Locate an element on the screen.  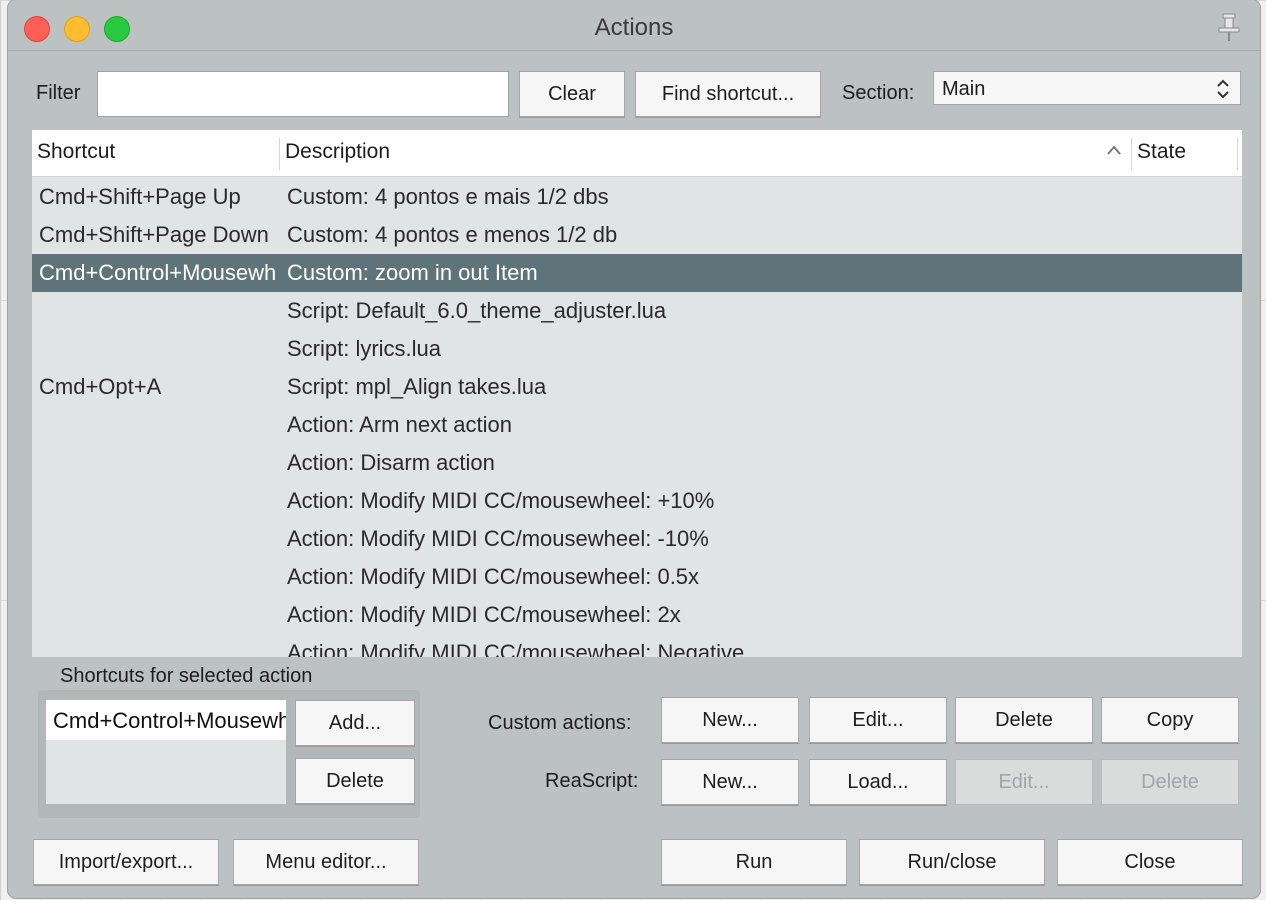
description-cell: Custom: 4 pontos e mais 1/2 dbs is located at coordinates (448, 196).